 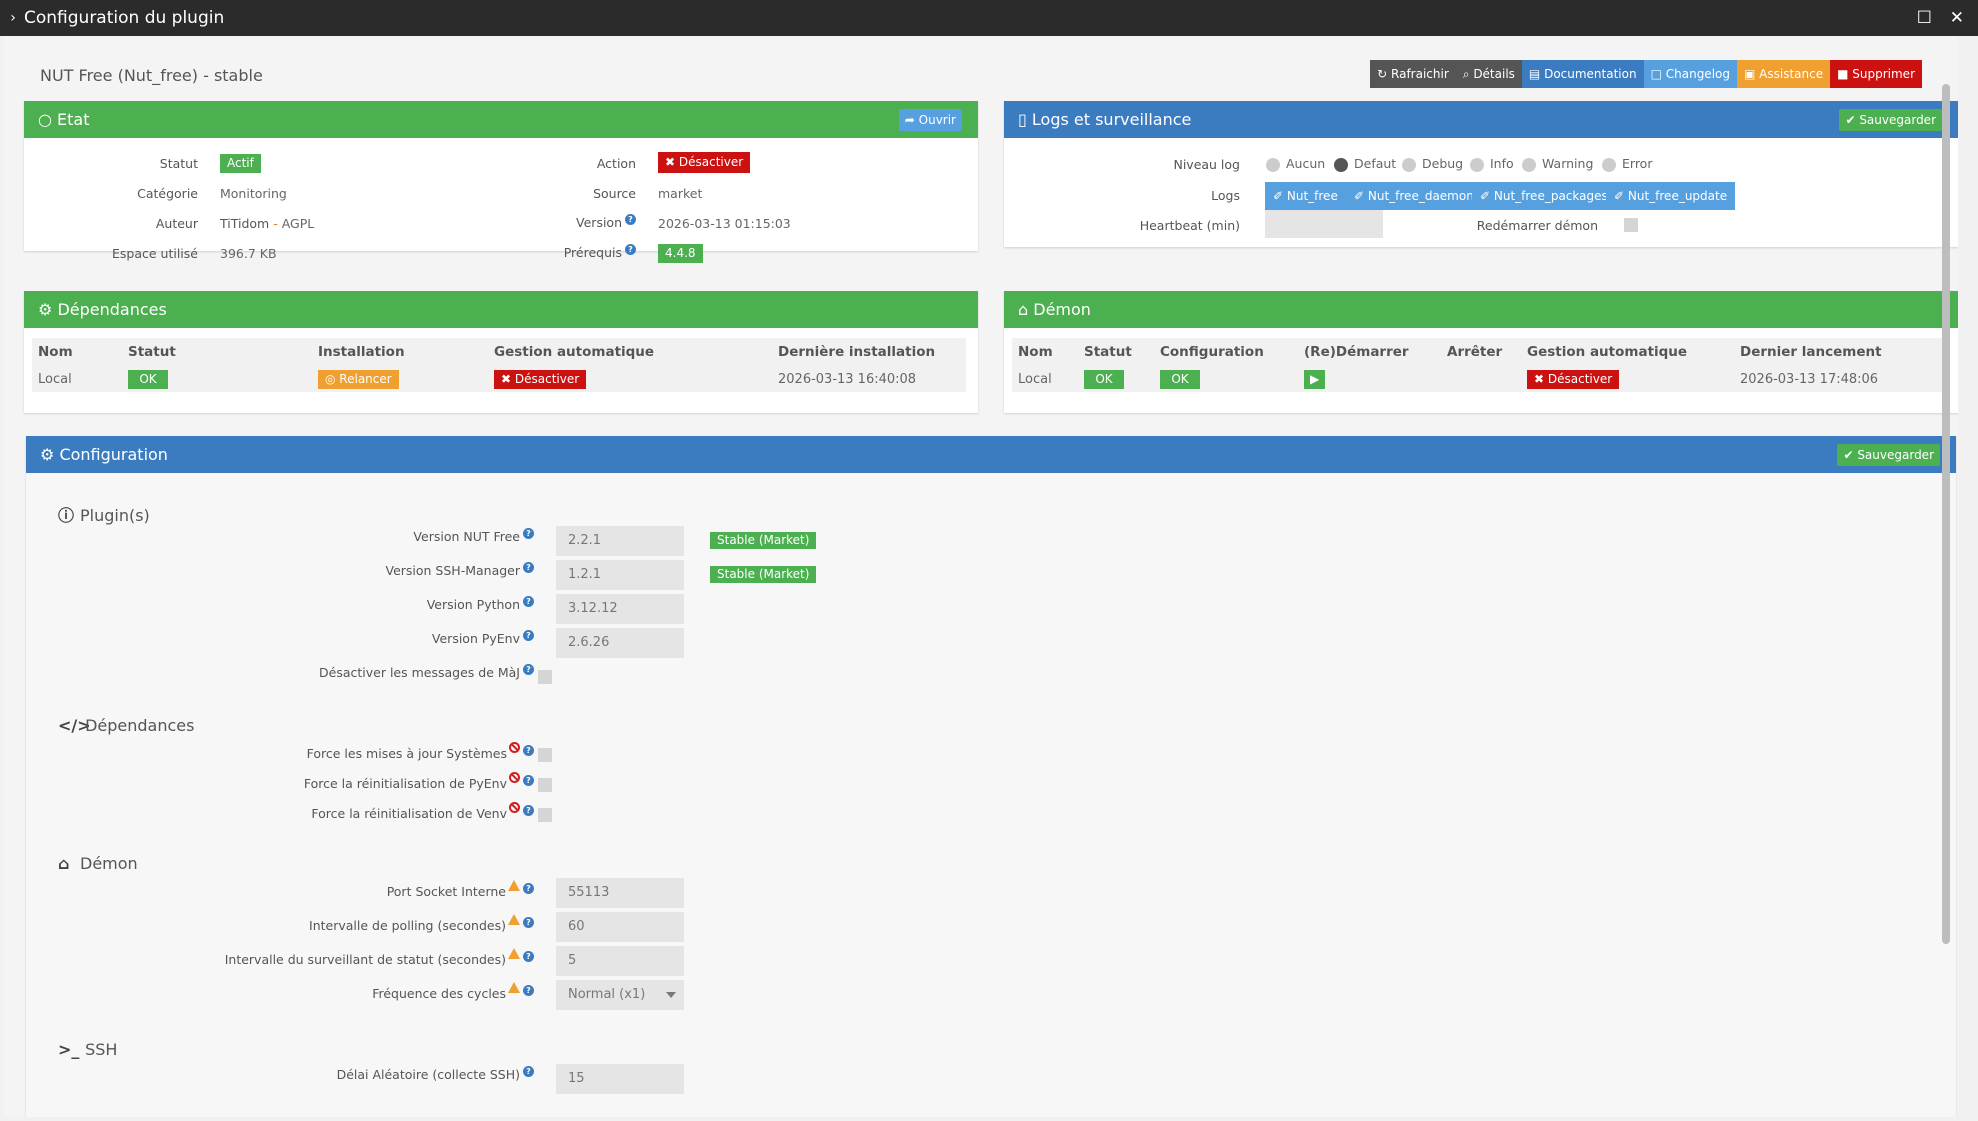 I want to click on auteur-label: Auteur, so click(x=176, y=223).